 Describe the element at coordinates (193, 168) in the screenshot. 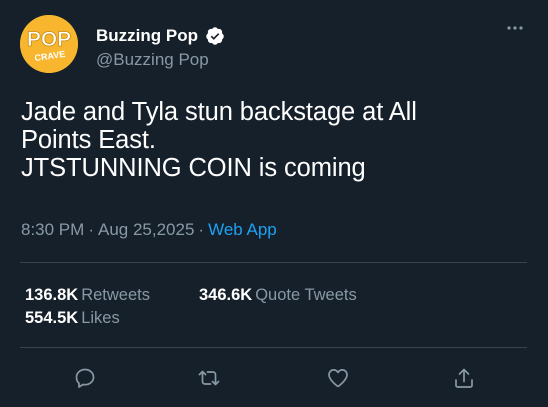

I see `tweet-text-line: JTSTUNNING COIN is coming` at that location.